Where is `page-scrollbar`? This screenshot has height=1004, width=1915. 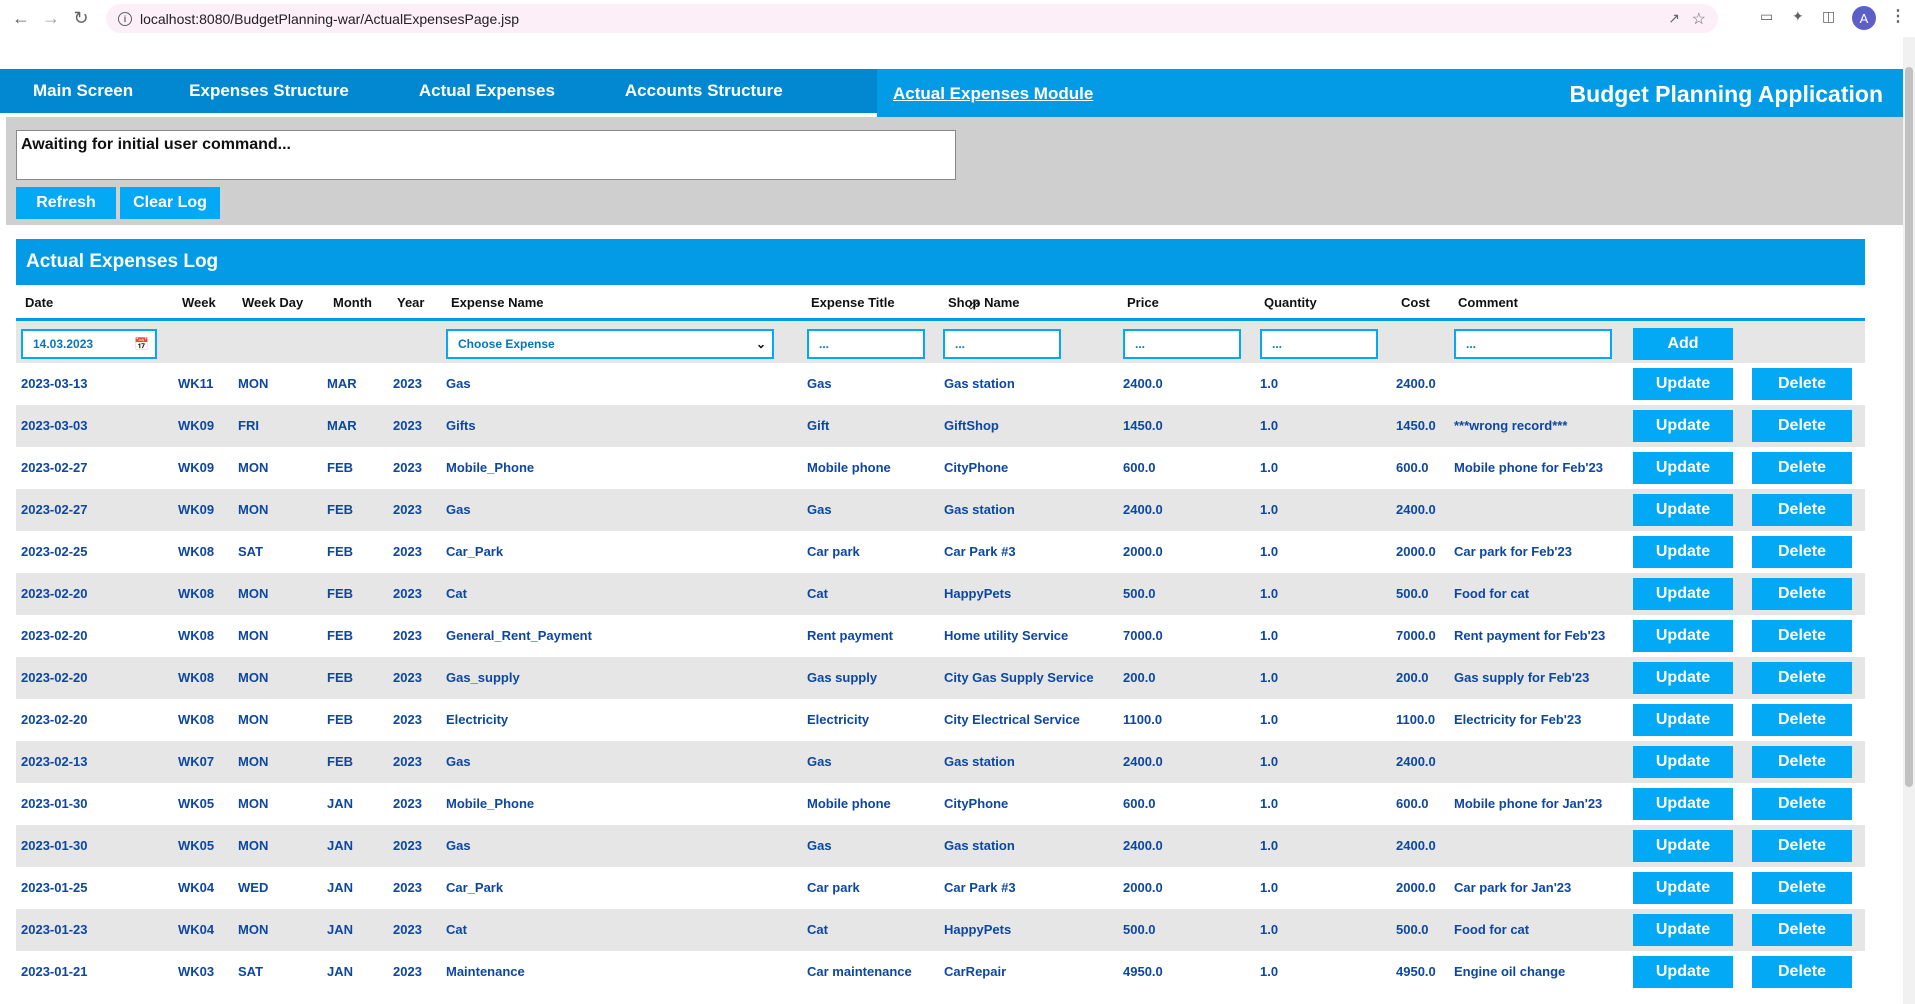 page-scrollbar is located at coordinates (1909, 520).